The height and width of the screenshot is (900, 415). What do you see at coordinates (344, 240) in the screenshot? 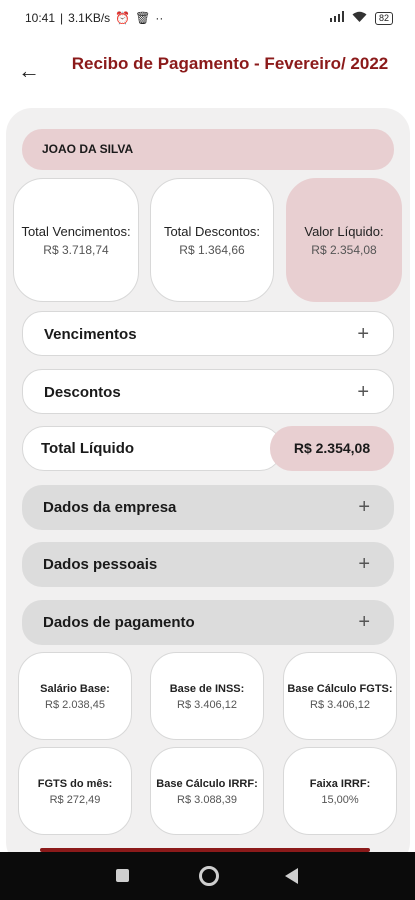
I see `valor-liquido-card: Valor Líquido: R$ 2.354,08` at bounding box center [344, 240].